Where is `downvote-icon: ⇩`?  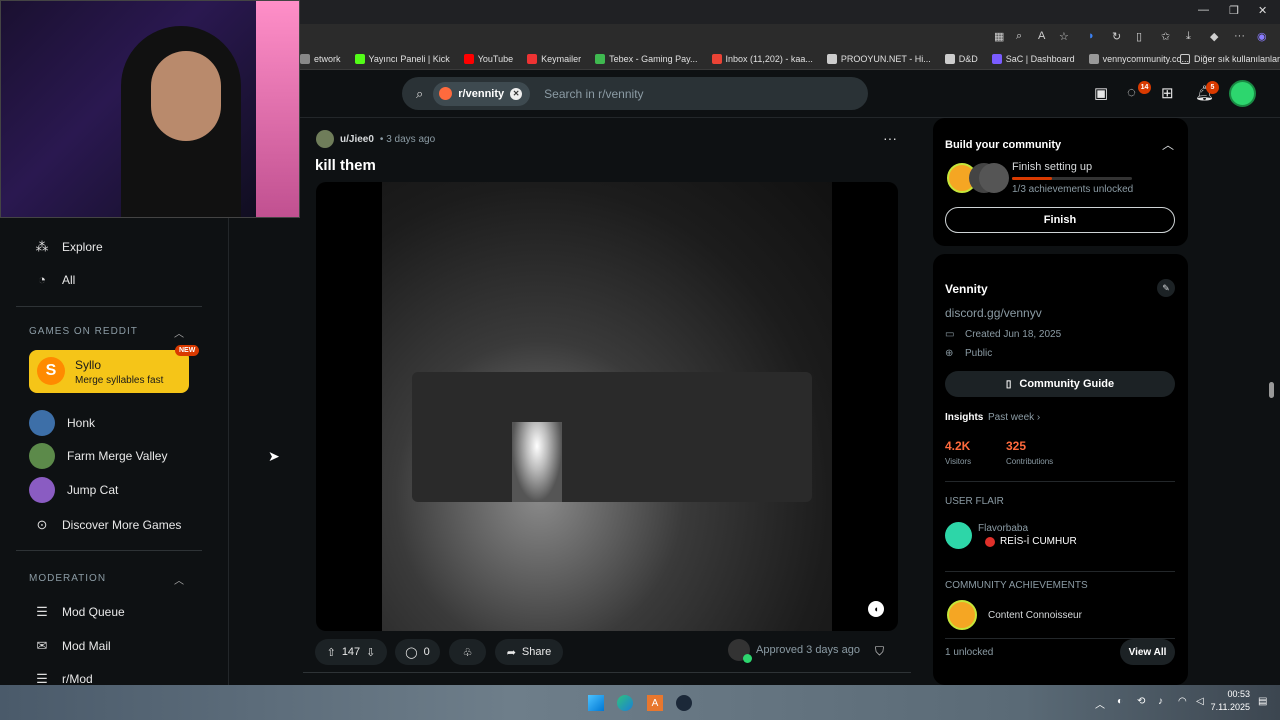 downvote-icon: ⇩ is located at coordinates (370, 652).